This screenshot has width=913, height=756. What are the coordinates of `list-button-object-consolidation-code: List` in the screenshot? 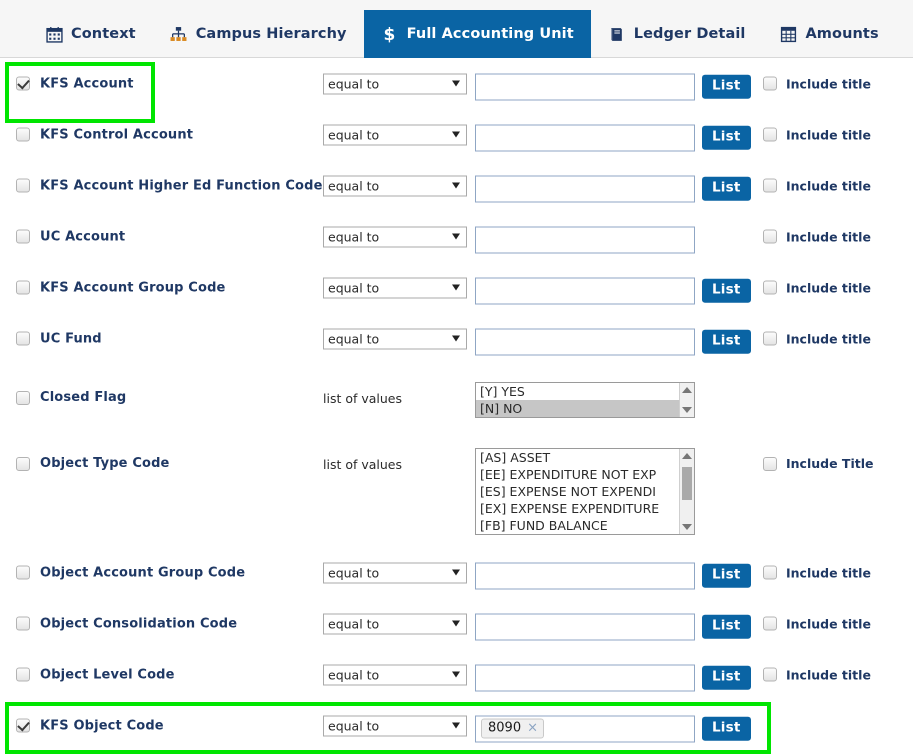 It's located at (726, 626).